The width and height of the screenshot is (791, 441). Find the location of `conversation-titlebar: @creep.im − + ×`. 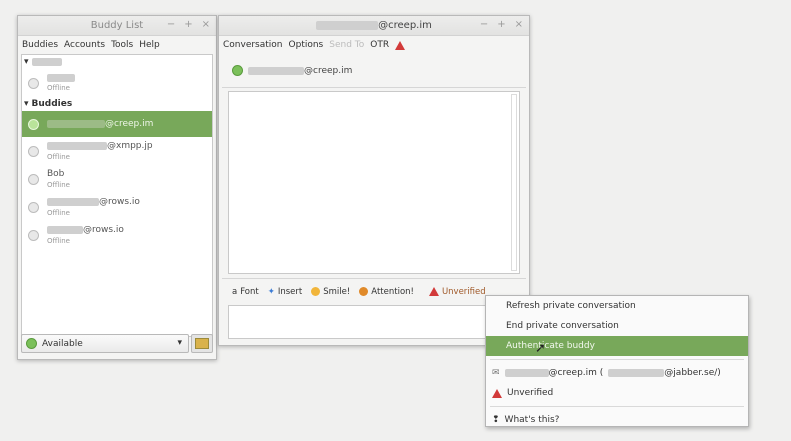

conversation-titlebar: @creep.im − + × is located at coordinates (374, 26).